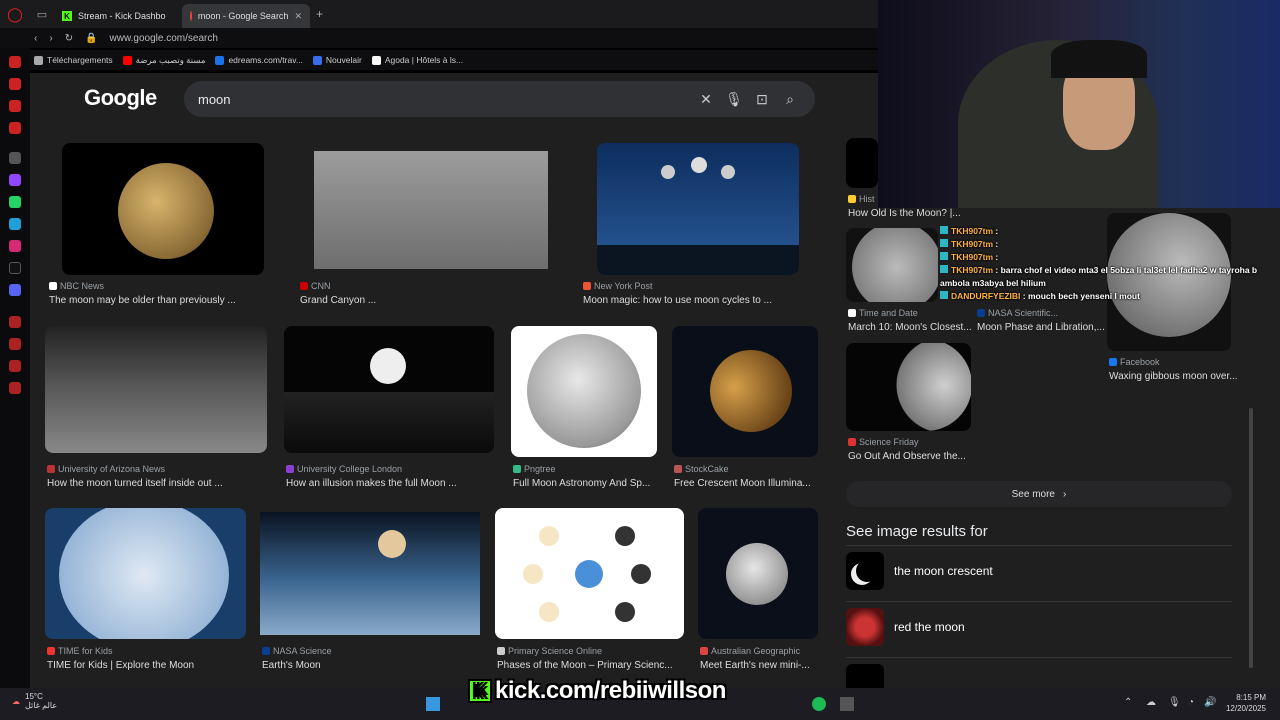 Image resolution: width=1280 pixels, height=720 pixels. I want to click on volume-icon: 🔊, so click(1210, 702).